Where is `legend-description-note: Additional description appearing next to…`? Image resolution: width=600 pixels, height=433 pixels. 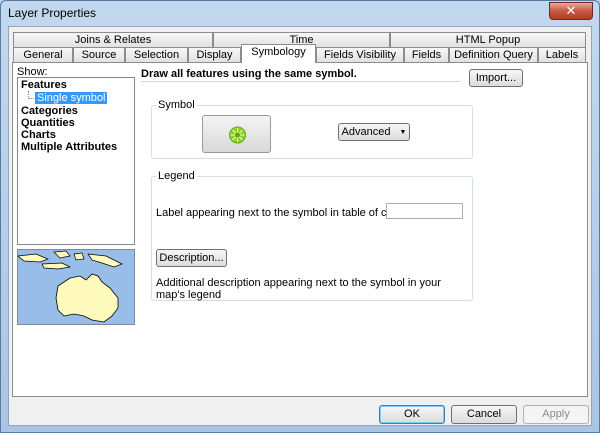
legend-description-note: Additional description appearing next to… is located at coordinates (298, 289).